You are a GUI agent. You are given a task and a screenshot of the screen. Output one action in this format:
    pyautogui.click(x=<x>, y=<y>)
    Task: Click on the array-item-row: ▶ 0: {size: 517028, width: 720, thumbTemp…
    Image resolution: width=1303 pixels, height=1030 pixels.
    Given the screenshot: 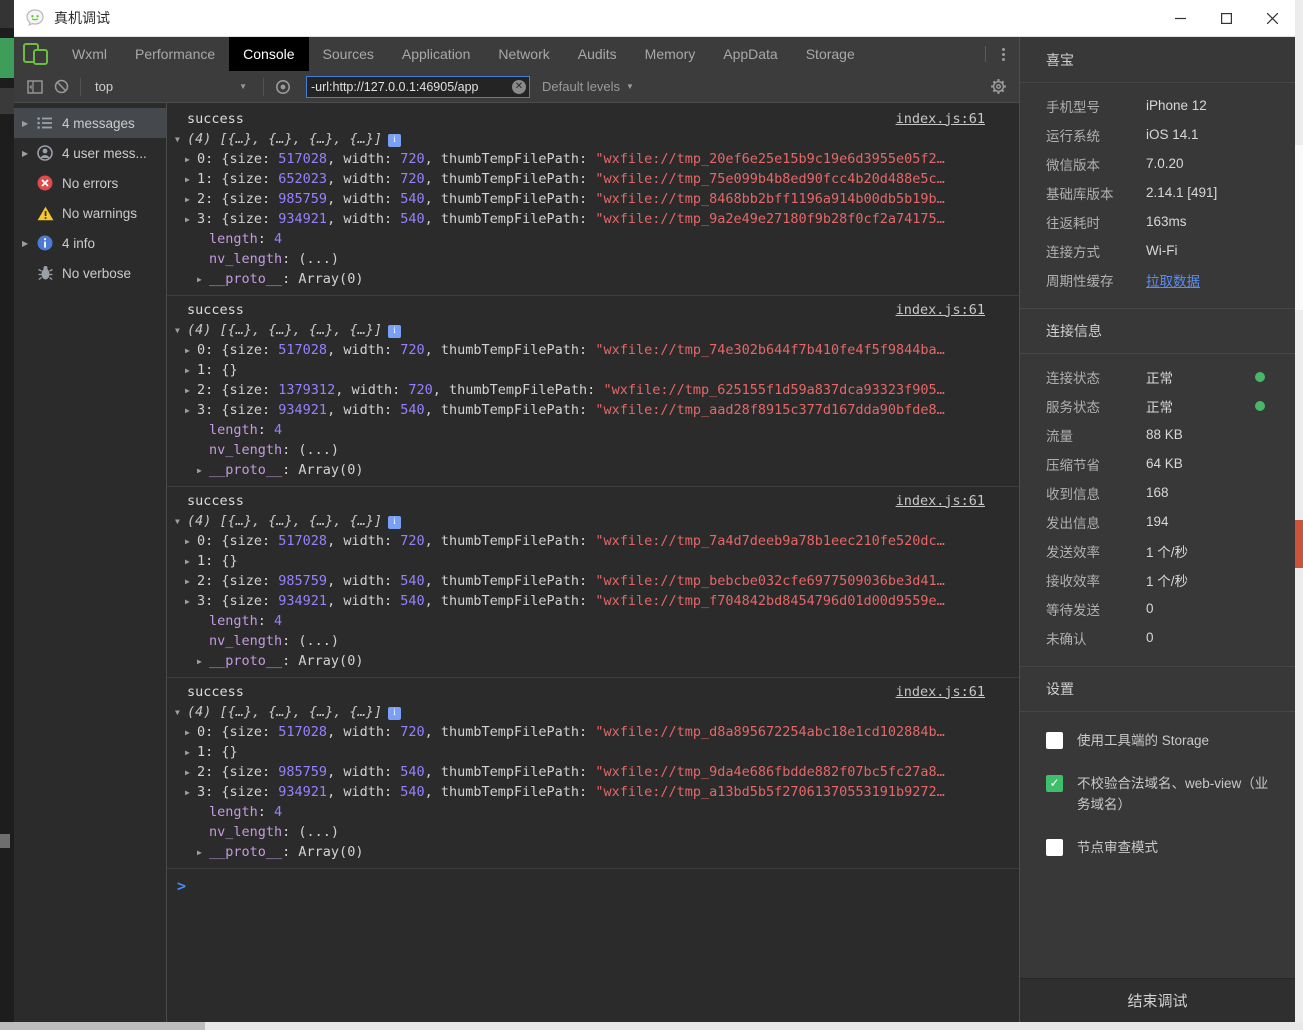 What is the action you would take?
    pyautogui.click(x=593, y=350)
    